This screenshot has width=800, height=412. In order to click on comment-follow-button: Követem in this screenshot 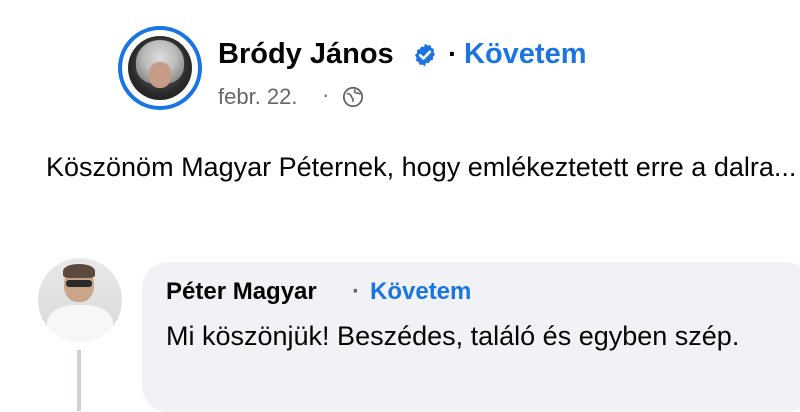, I will do `click(420, 292)`.